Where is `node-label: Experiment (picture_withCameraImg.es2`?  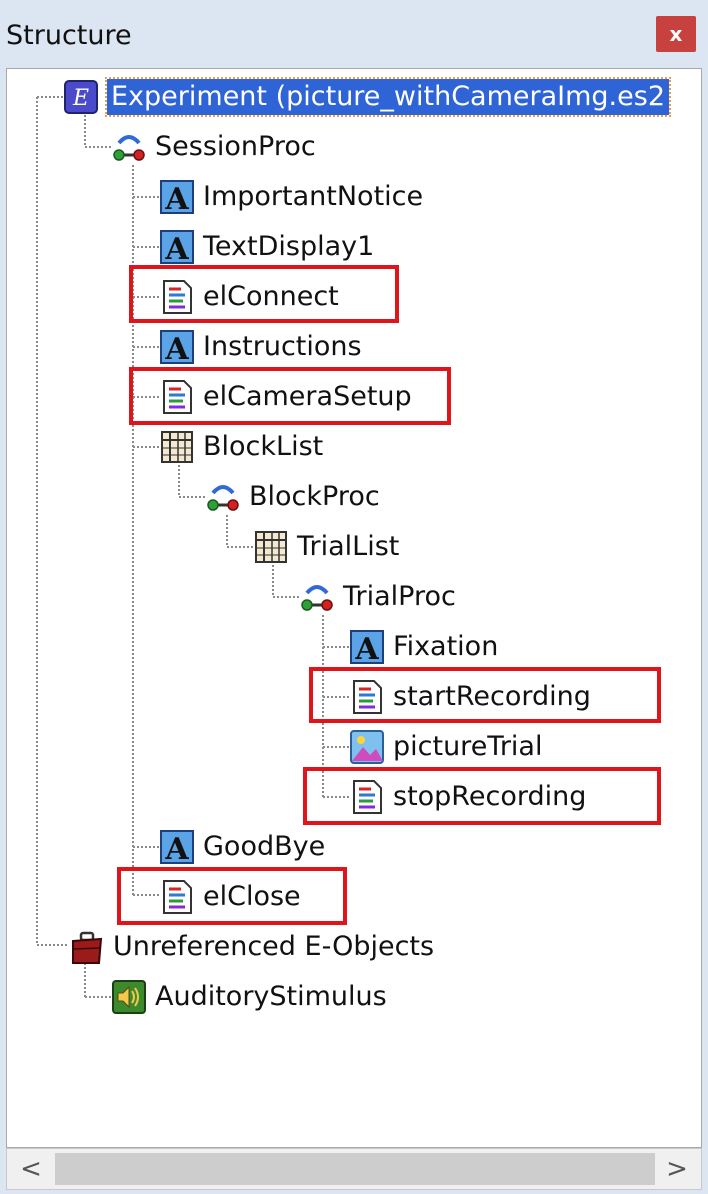 node-label: Experiment (picture_withCameraImg.es2 is located at coordinates (388, 97).